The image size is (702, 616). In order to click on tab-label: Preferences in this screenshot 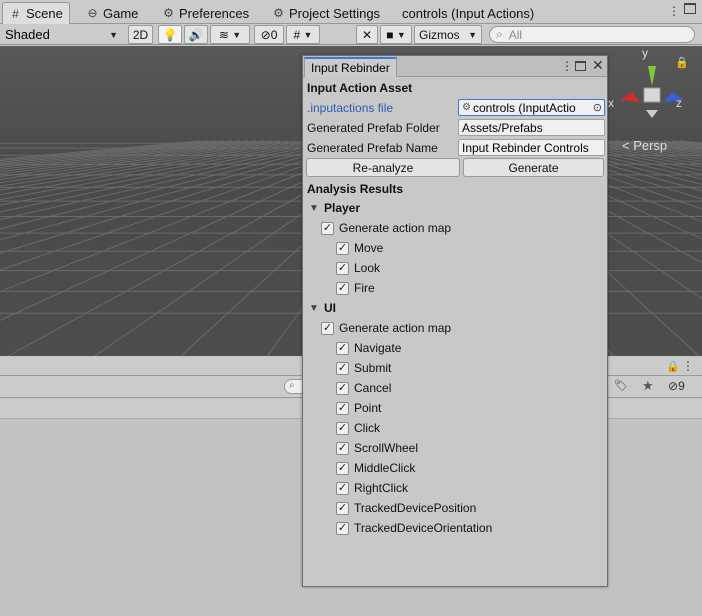, I will do `click(214, 13)`.